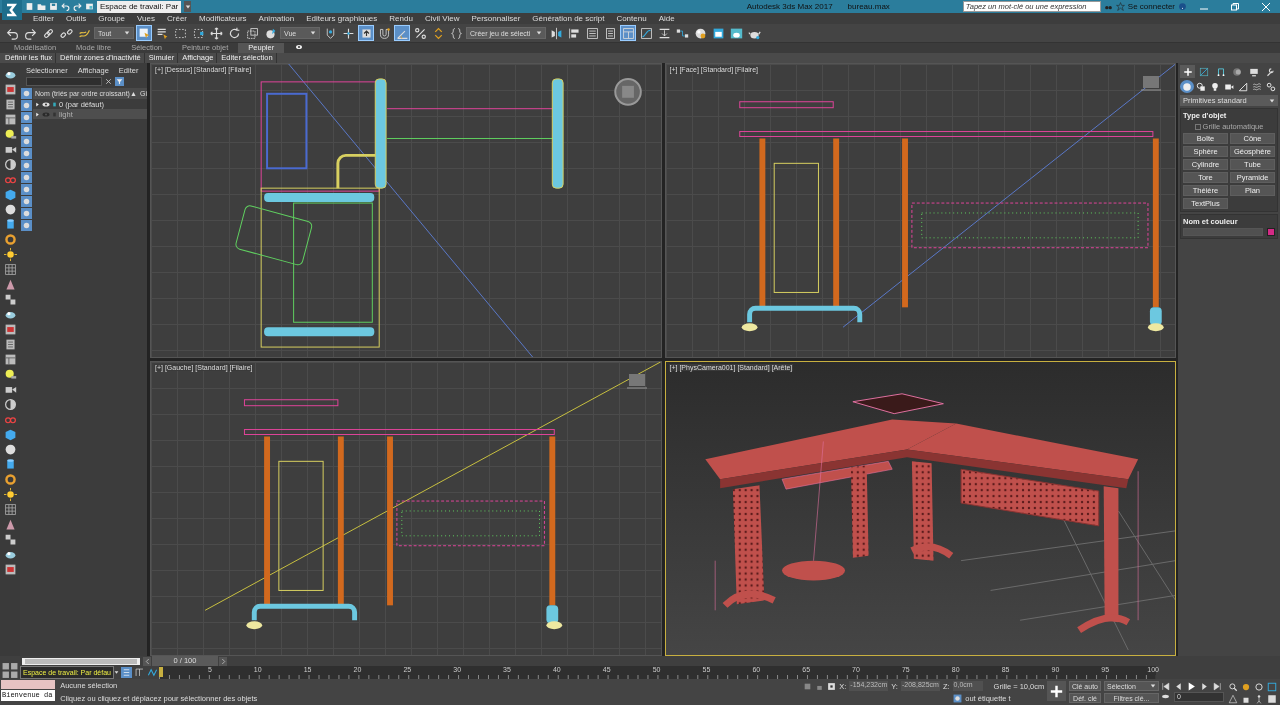 This screenshot has height=705, width=1280. Describe the element at coordinates (1056, 691) in the screenshot. I see `add-key-button` at that location.